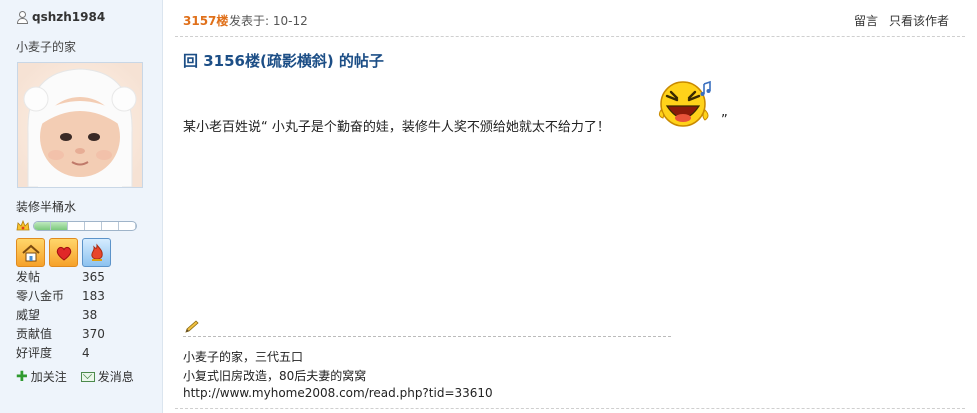 The height and width of the screenshot is (413, 977). Describe the element at coordinates (866, 20) in the screenshot. I see `reply-link: 留言` at that location.